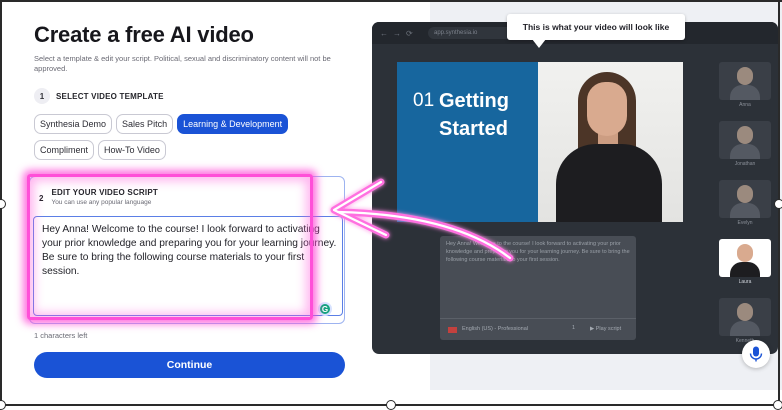 This screenshot has width=782, height=410. What do you see at coordinates (189, 365) in the screenshot?
I see `continue-button: Continue` at bounding box center [189, 365].